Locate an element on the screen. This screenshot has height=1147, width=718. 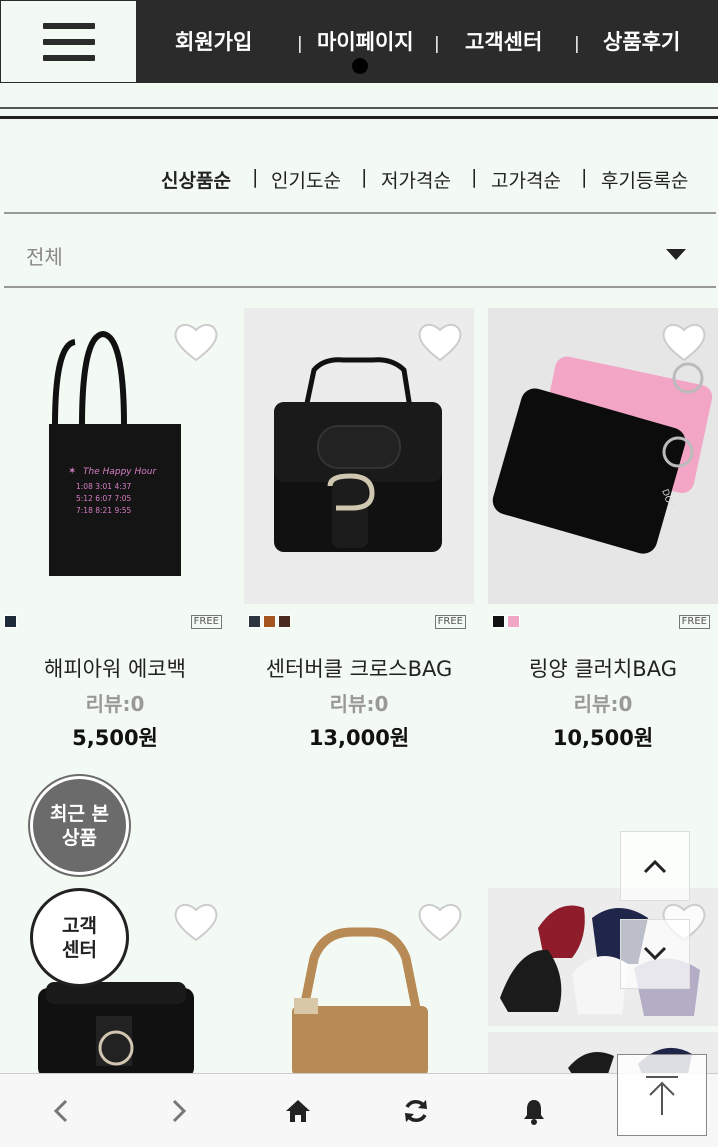
recent-label-line1: 최근 본 is located at coordinates (79, 813).